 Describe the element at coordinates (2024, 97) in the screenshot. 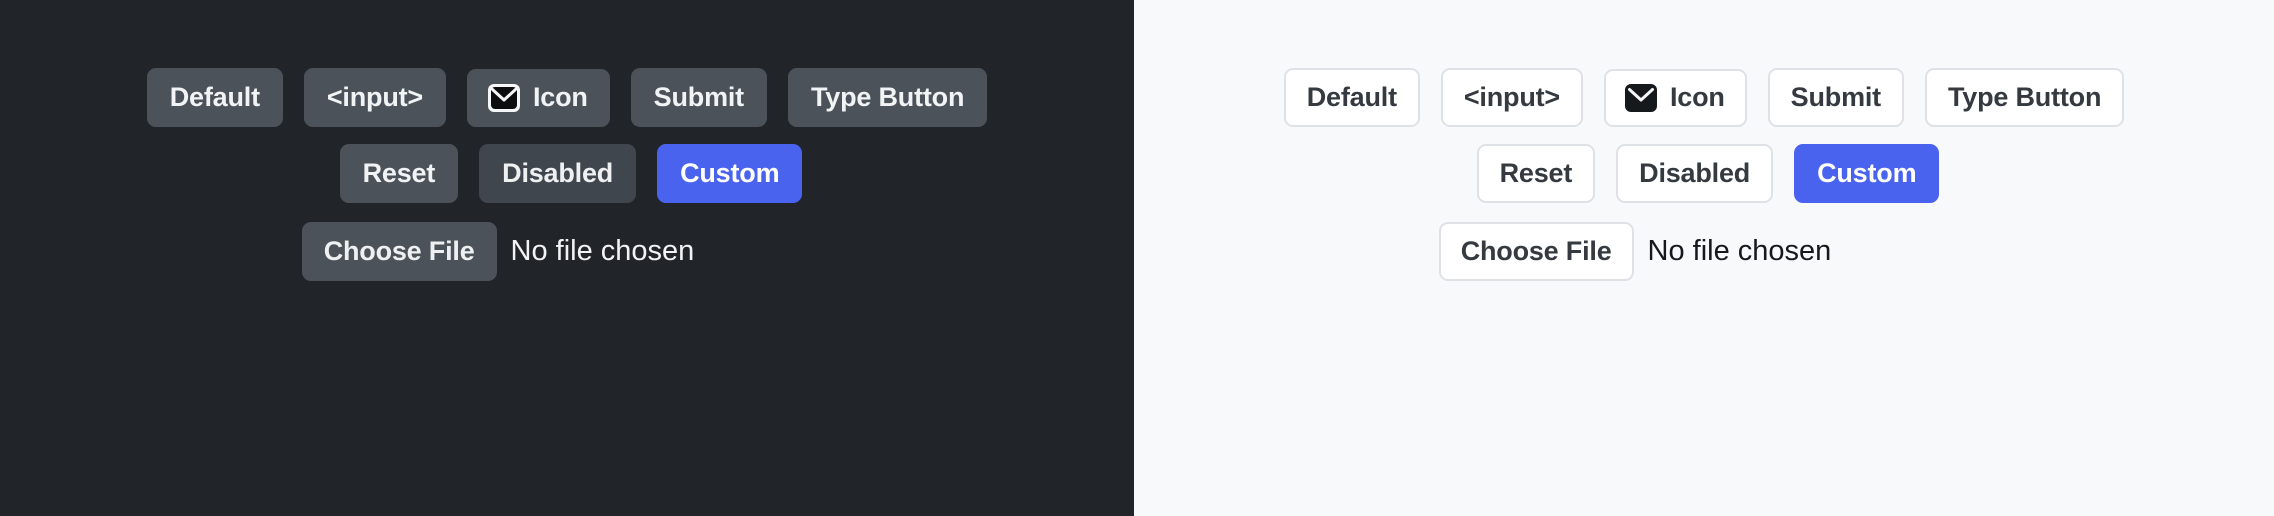

I see `light-type-button: Type Button` at that location.